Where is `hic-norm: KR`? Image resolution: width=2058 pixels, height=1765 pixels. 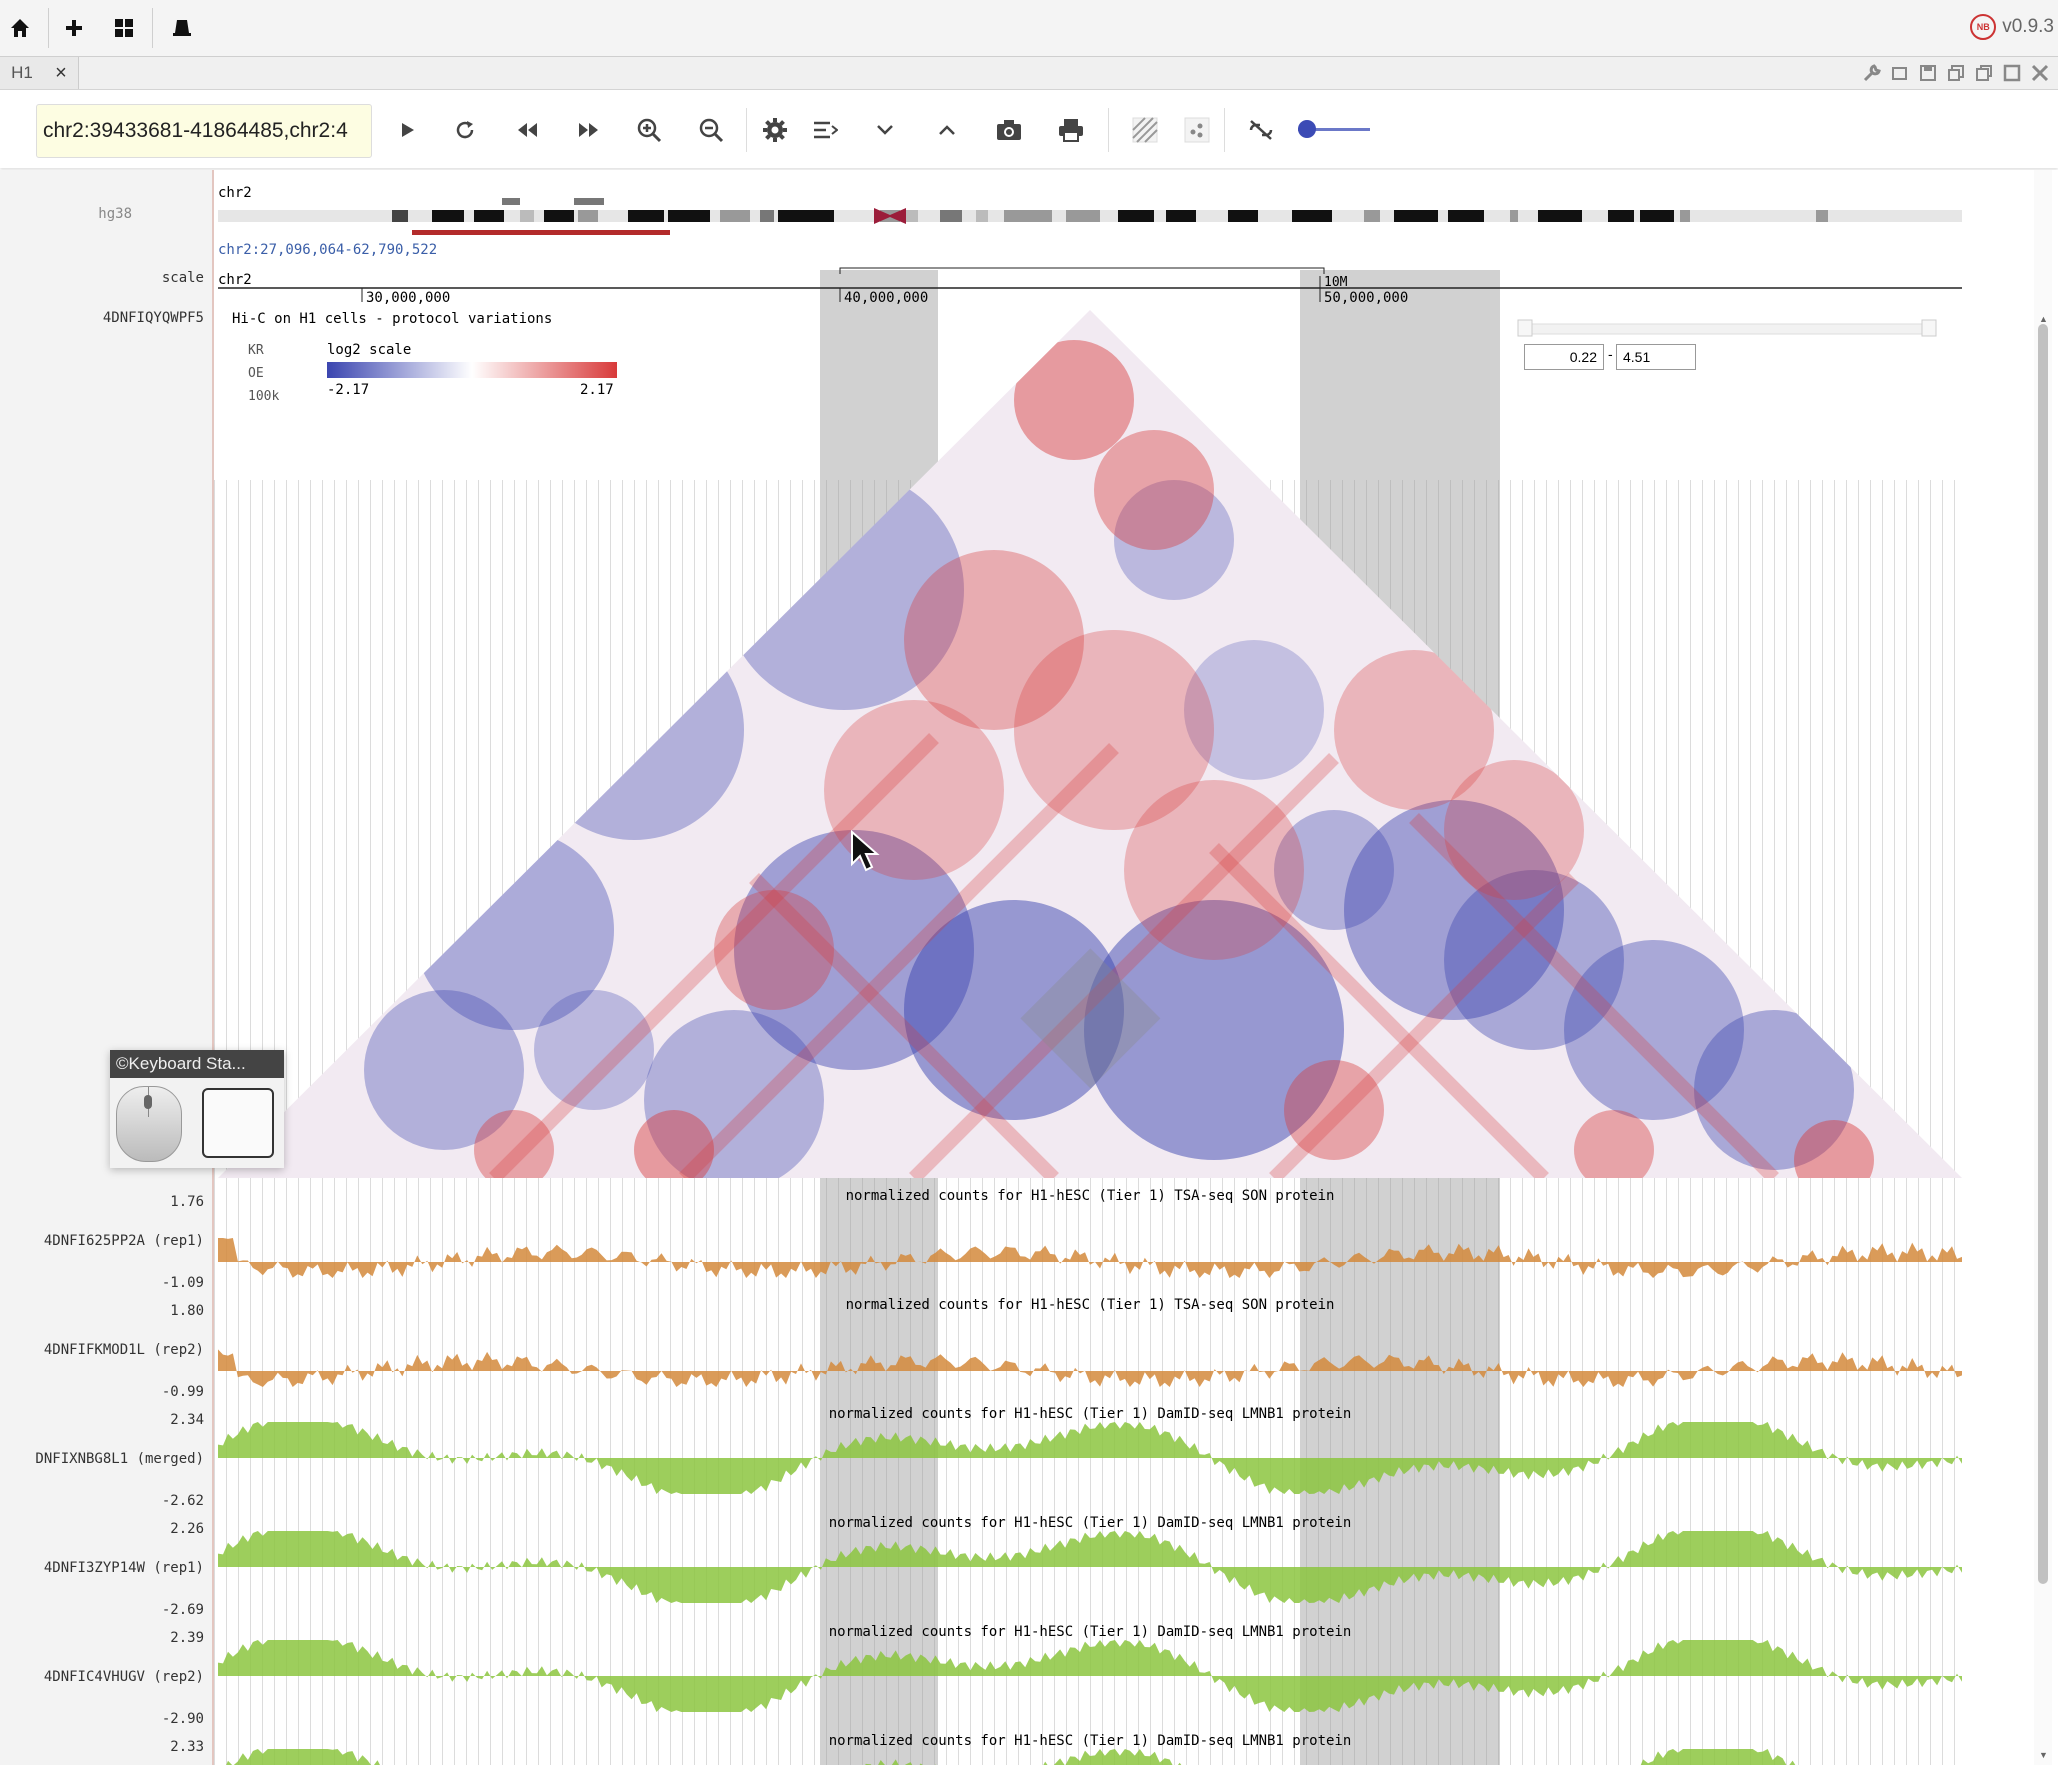 hic-norm: KR is located at coordinates (256, 350).